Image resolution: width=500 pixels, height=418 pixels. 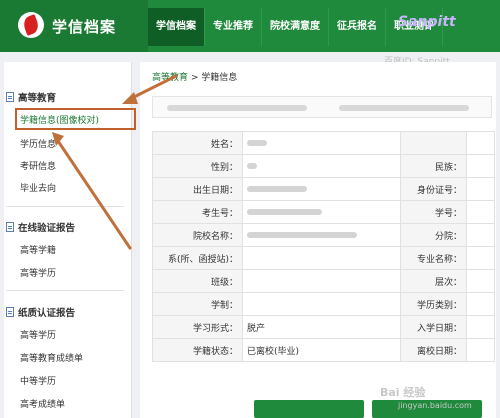 I want to click on sidebar-item-gaokao-transcript: 高考成绩单, so click(x=42, y=403).